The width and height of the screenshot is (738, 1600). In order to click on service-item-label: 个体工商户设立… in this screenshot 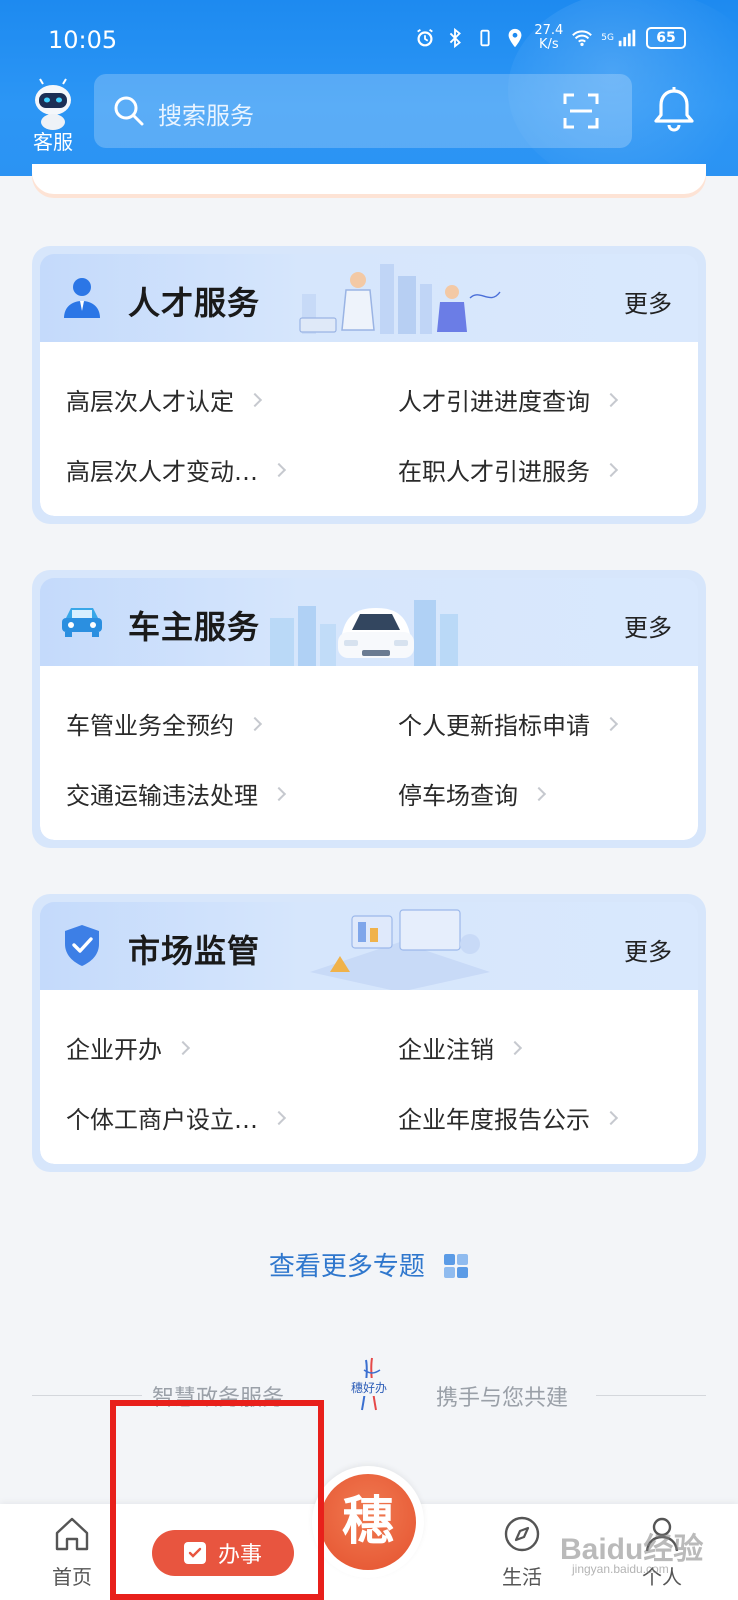, I will do `click(162, 1120)`.